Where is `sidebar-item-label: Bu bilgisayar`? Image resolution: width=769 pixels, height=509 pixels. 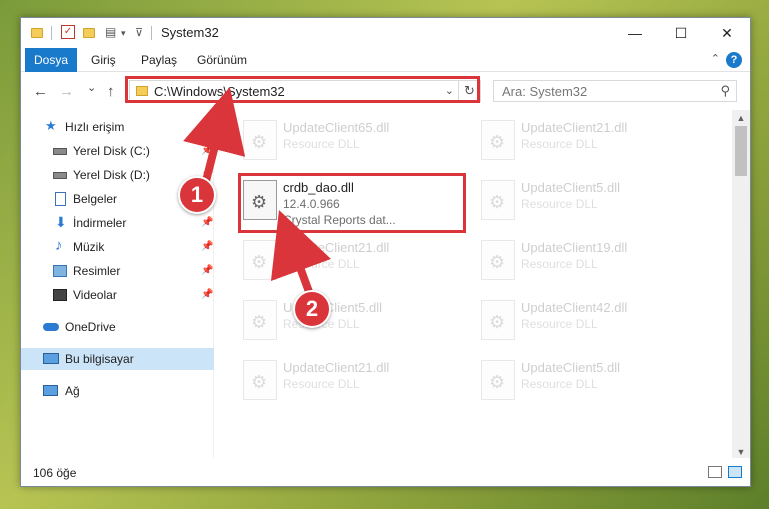 sidebar-item-label: Bu bilgisayar is located at coordinates (99, 359).